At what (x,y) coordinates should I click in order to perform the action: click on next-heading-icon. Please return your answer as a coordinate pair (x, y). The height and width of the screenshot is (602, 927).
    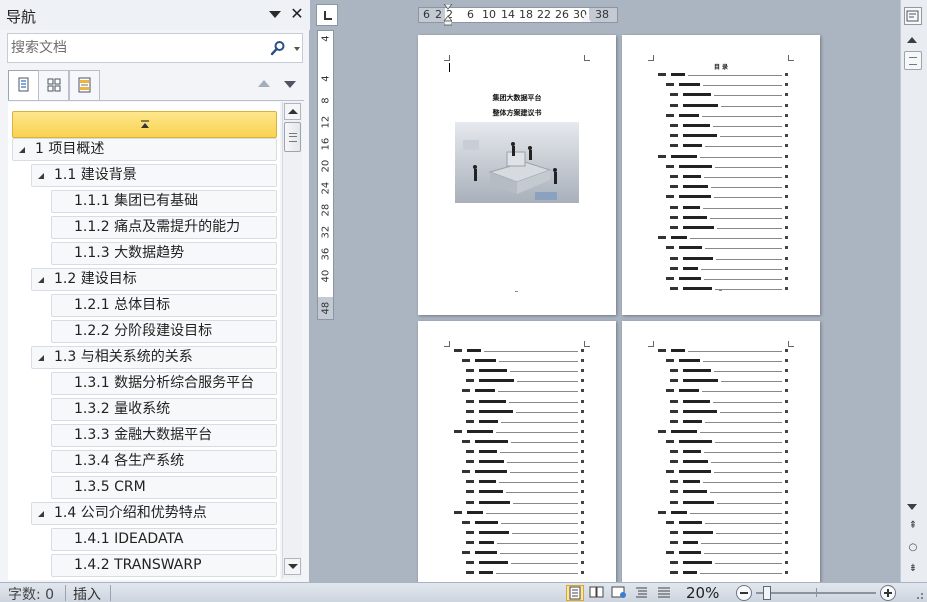
    Looking at the image, I should click on (290, 85).